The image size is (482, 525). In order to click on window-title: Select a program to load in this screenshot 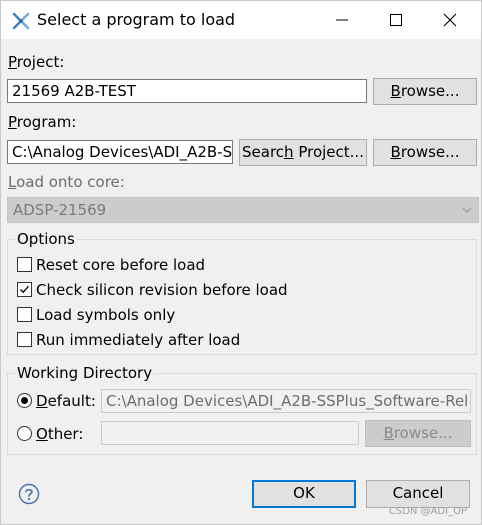, I will do `click(136, 19)`.